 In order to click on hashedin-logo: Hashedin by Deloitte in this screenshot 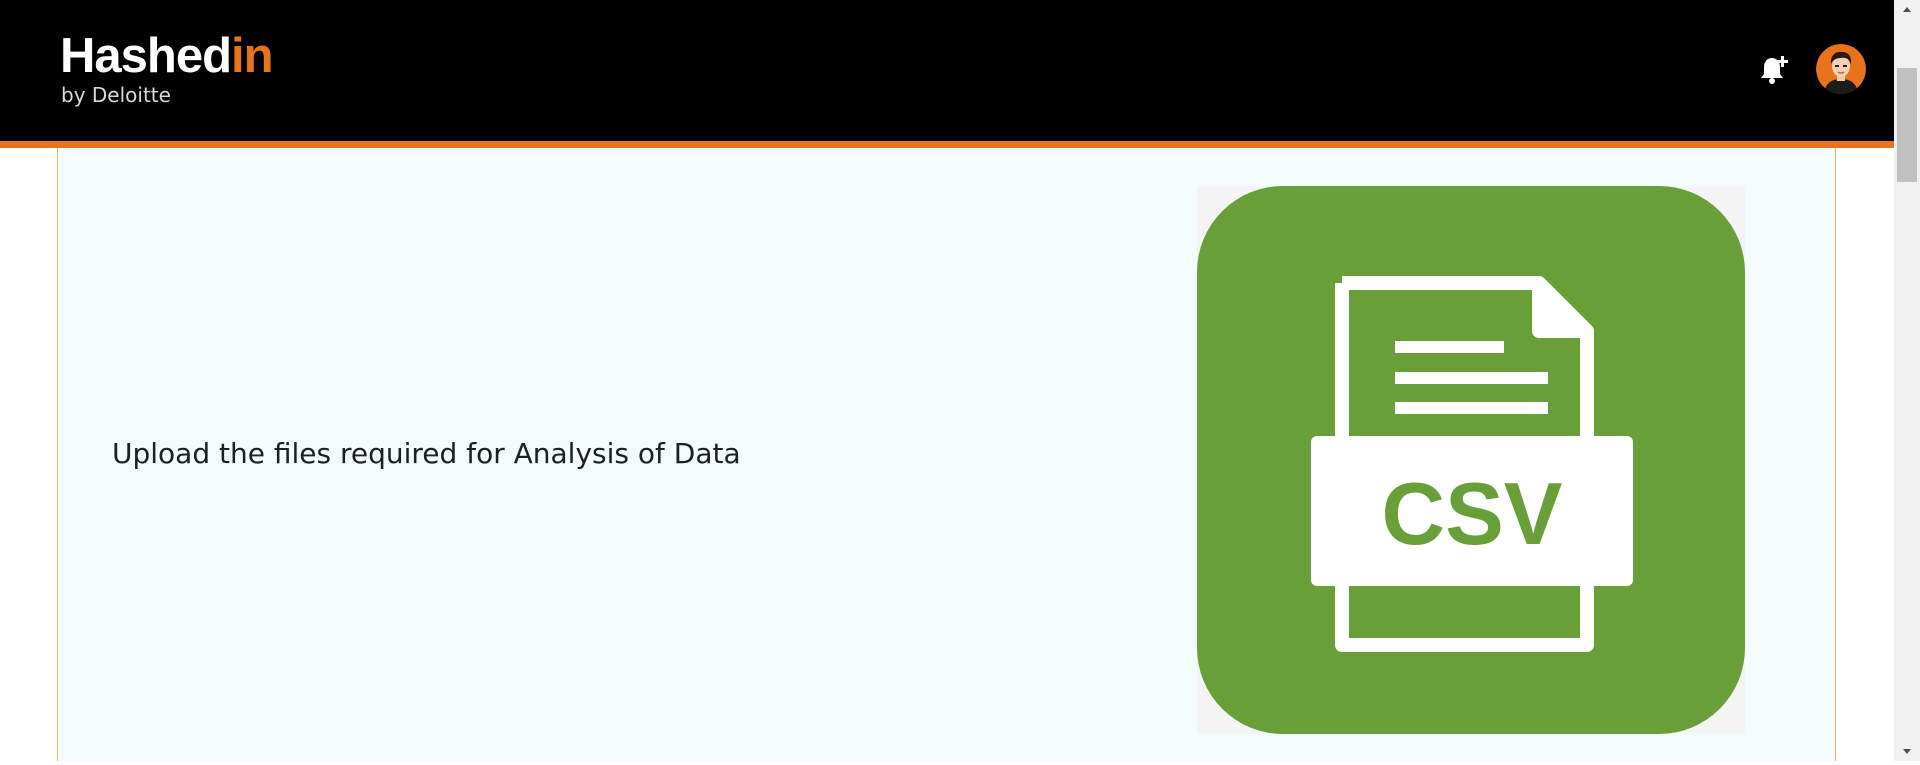, I will do `click(180, 70)`.